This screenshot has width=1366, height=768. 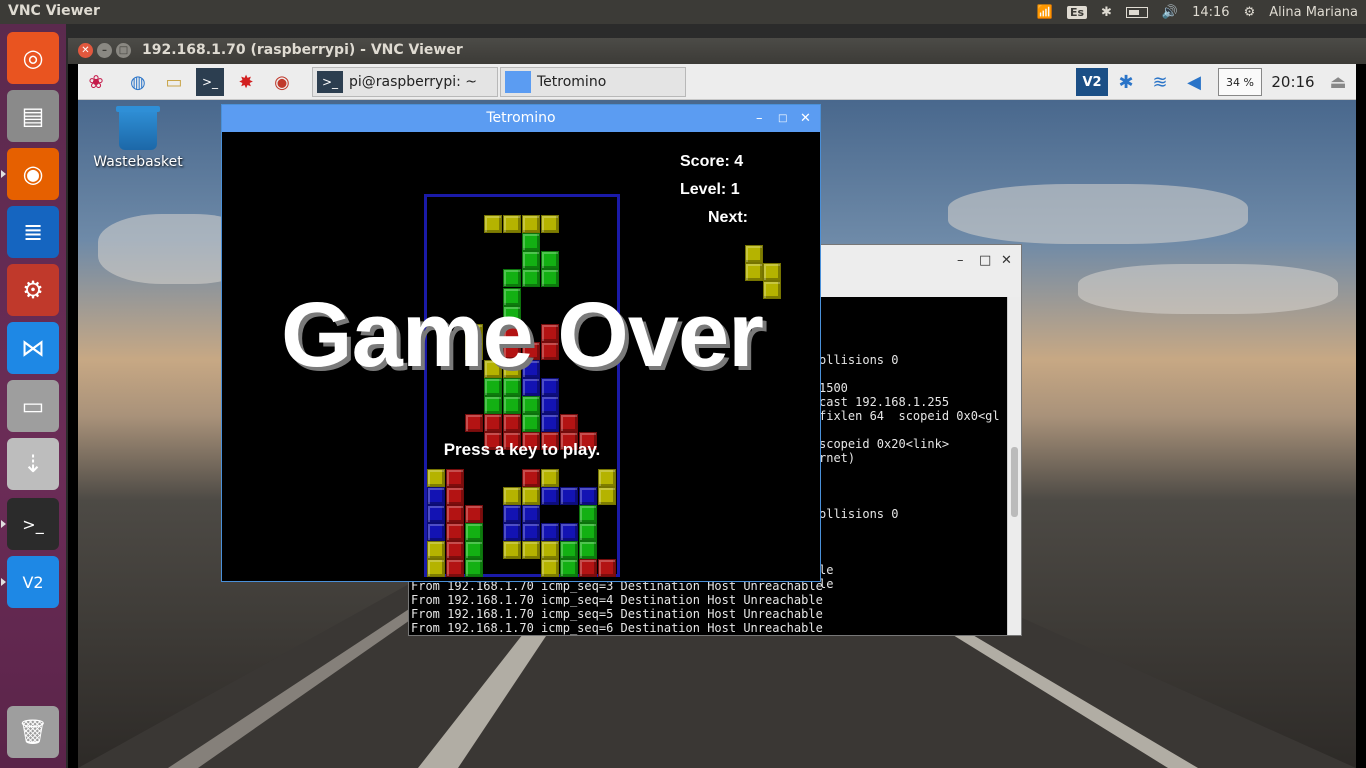 I want to click on launcher-item-usb-creator: ⇣, so click(x=33, y=464).